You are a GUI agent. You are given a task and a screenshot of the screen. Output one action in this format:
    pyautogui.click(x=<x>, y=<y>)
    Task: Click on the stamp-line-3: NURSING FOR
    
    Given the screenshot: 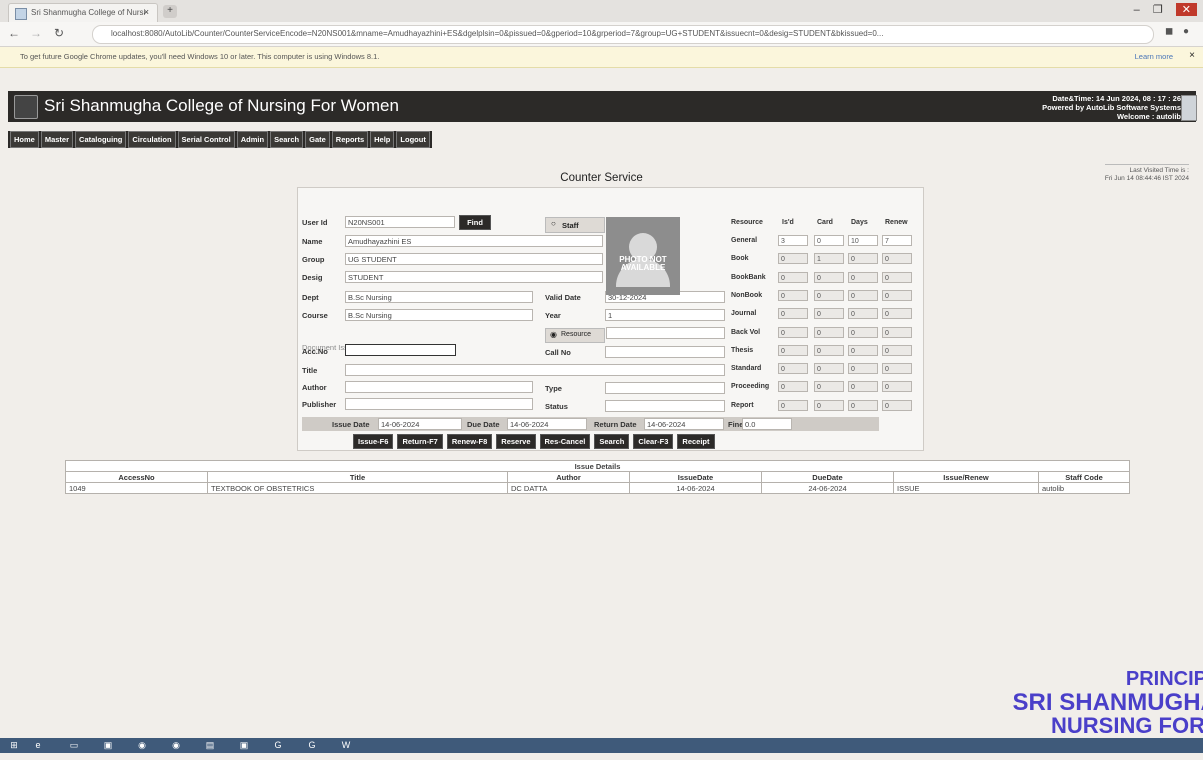 What is the action you would take?
    pyautogui.click(x=1127, y=725)
    